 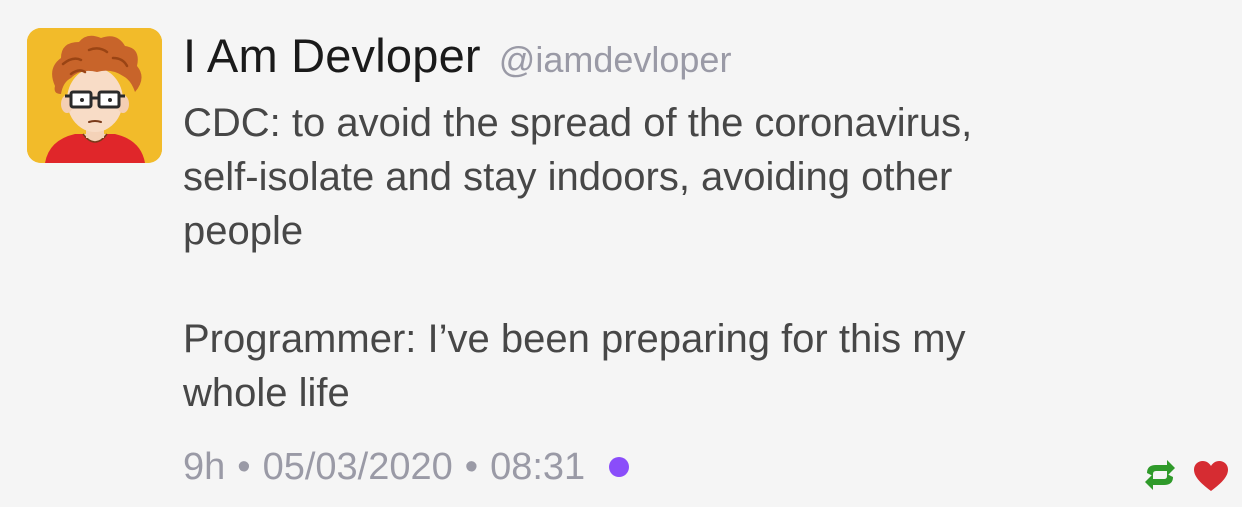 I want to click on relative-time: 9h, so click(x=204, y=466).